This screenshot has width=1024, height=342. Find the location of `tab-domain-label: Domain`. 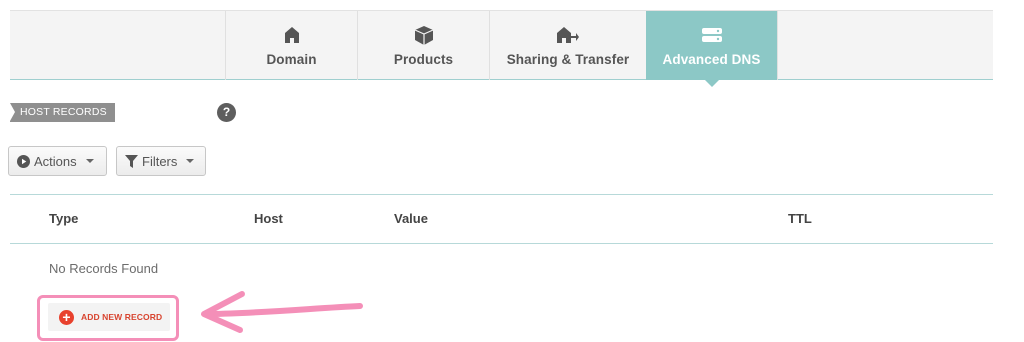

tab-domain-label: Domain is located at coordinates (291, 59).